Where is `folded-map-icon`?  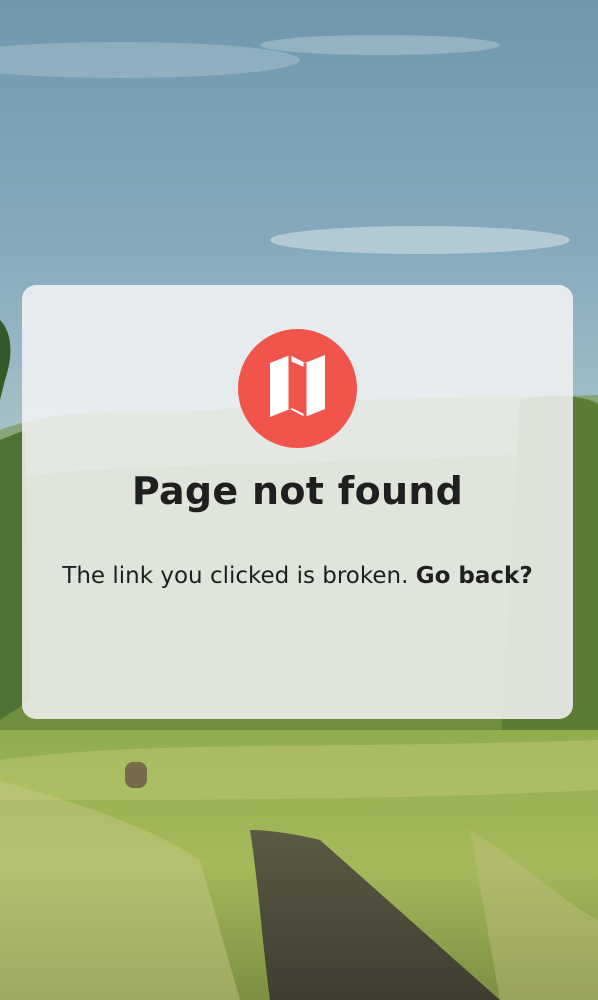 folded-map-icon is located at coordinates (297, 388).